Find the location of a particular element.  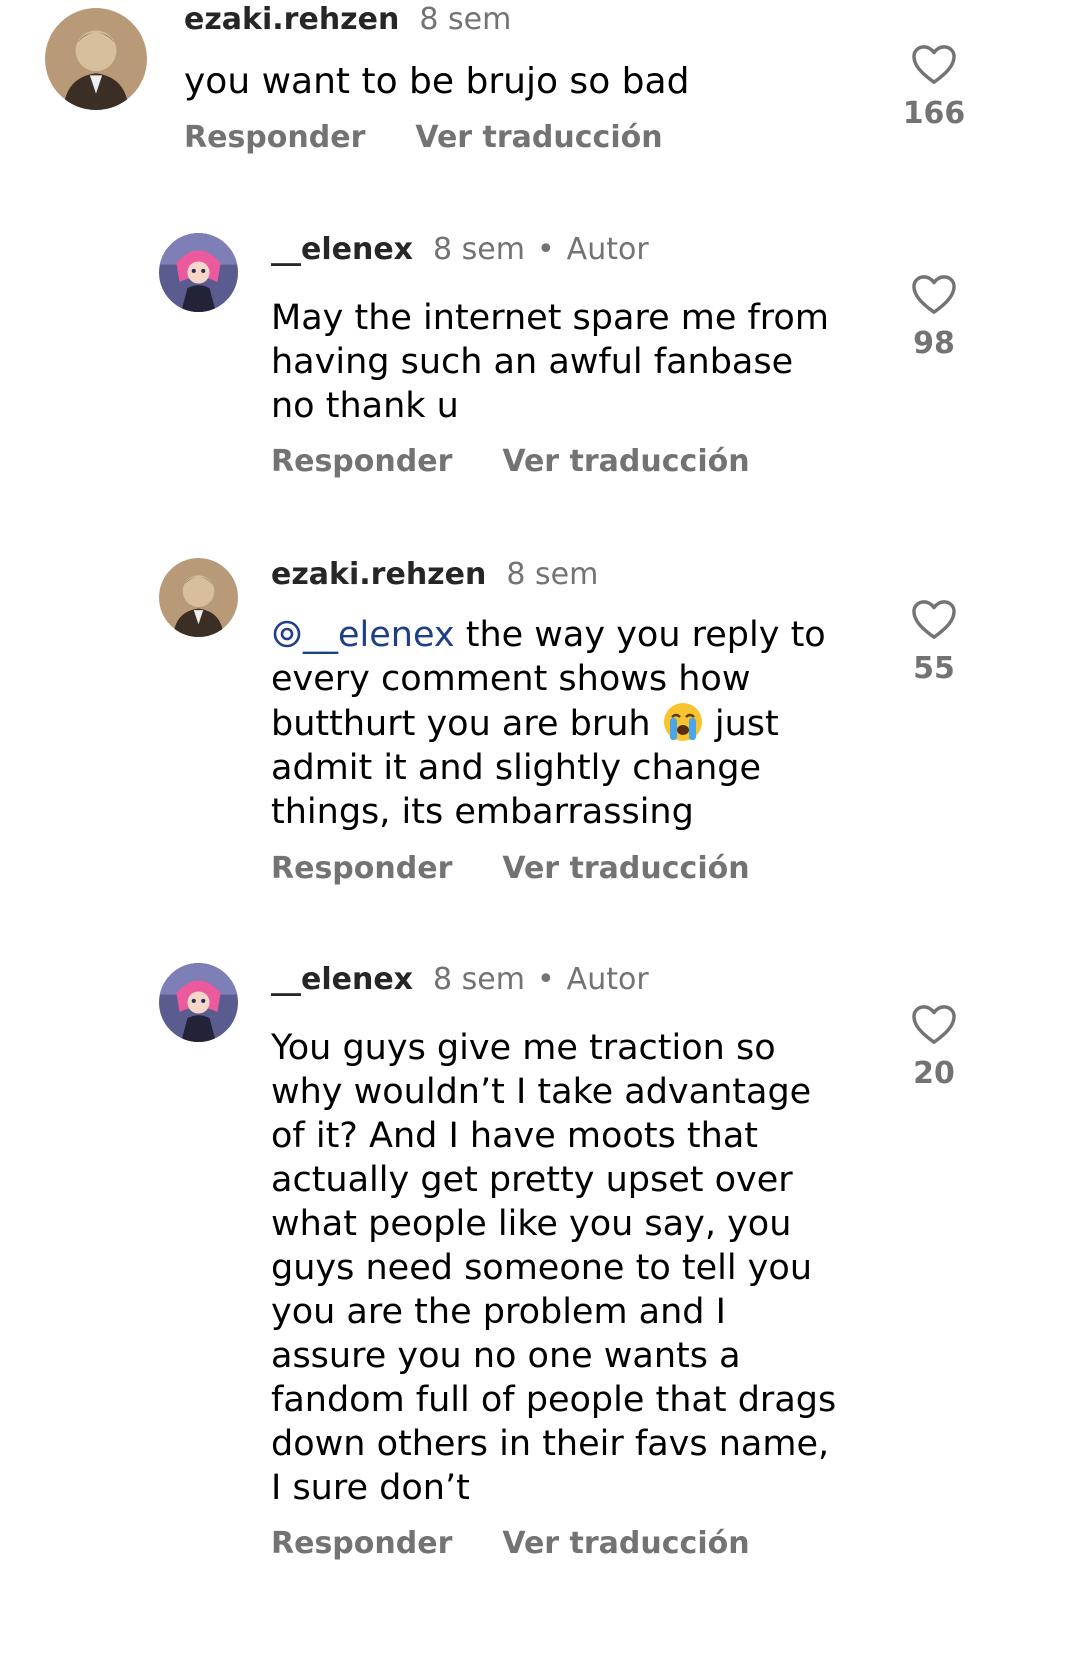

like-count: 98 is located at coordinates (934, 343).